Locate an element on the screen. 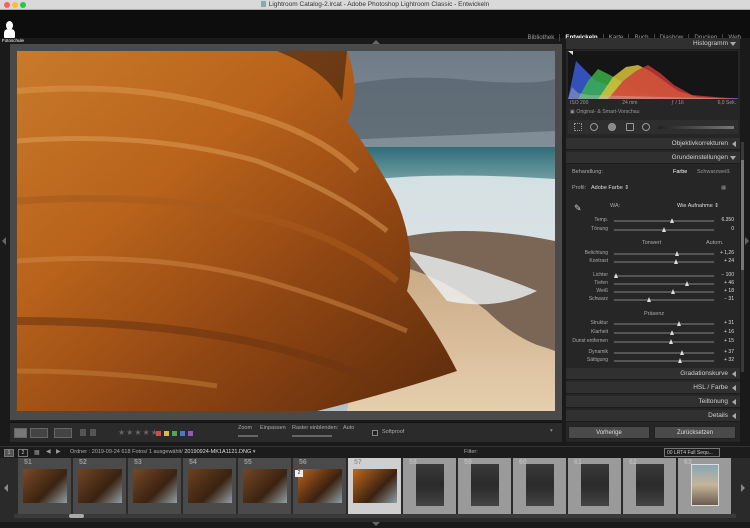  treatment-bw-option: Schwarzweiß is located at coordinates (713, 172).